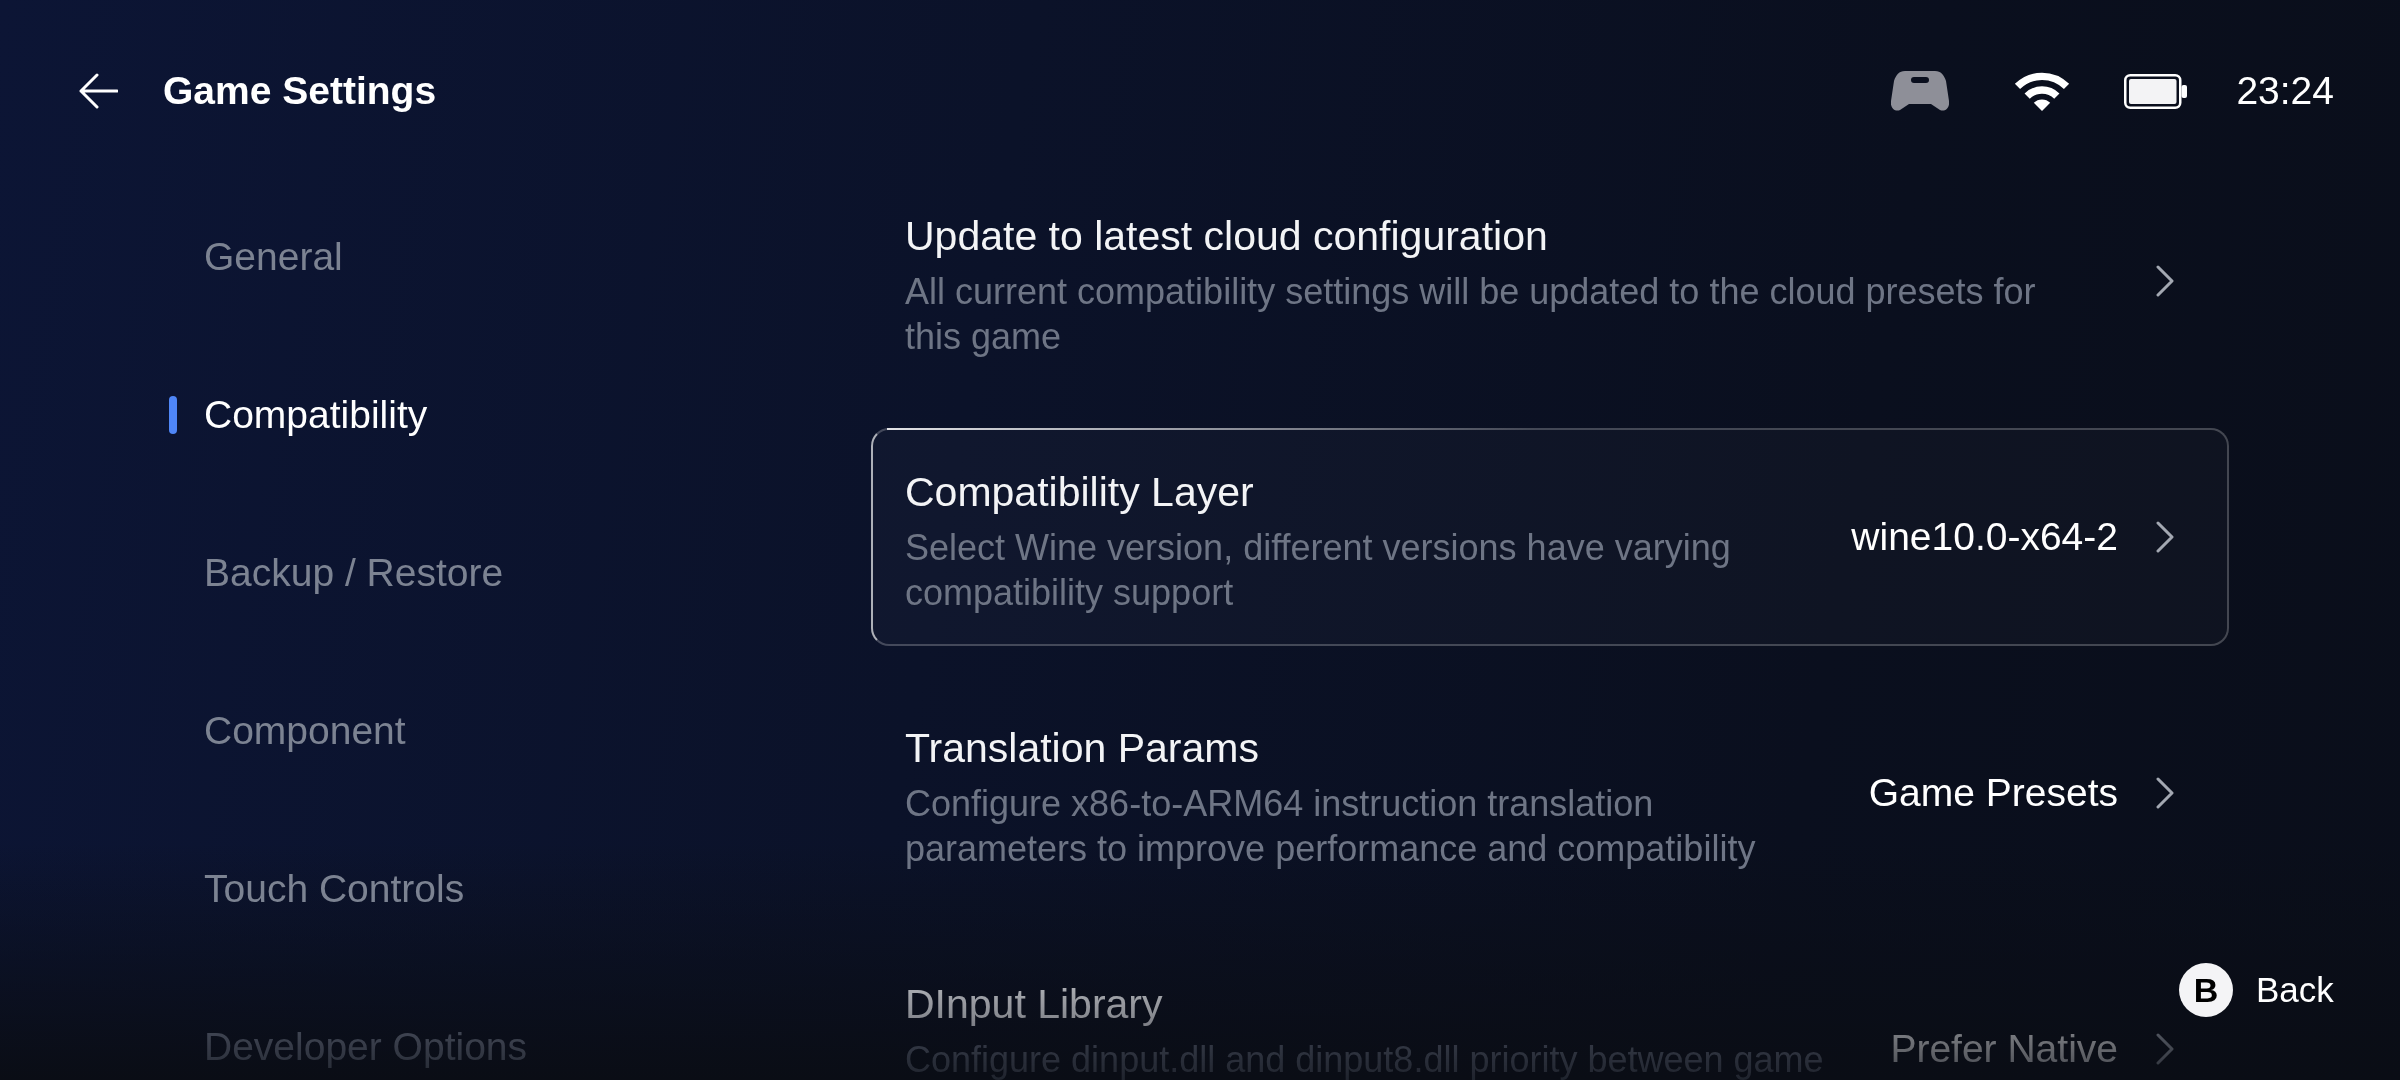 The width and height of the screenshot is (2400, 1080). Describe the element at coordinates (2156, 91) in the screenshot. I see `battery-icon` at that location.